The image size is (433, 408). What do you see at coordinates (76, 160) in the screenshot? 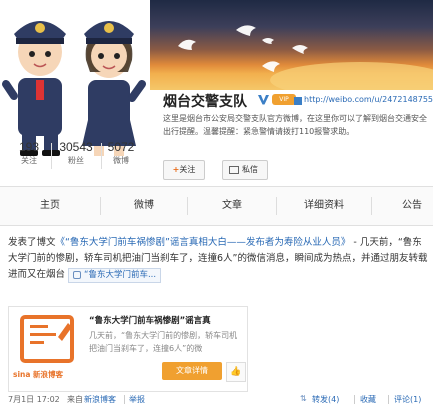
I see `stat-followers-label: 粉丝` at bounding box center [76, 160].